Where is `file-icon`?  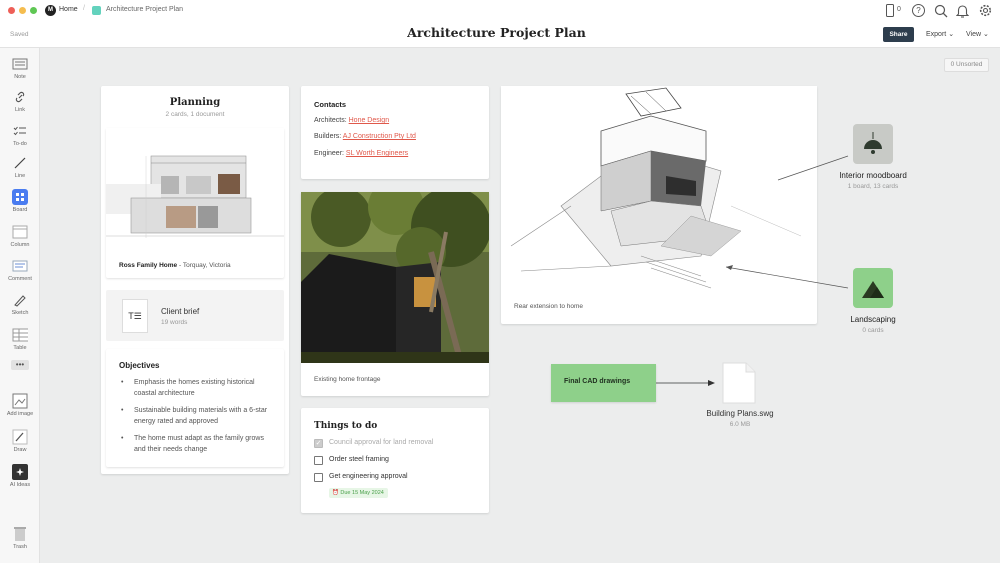 file-icon is located at coordinates (739, 383).